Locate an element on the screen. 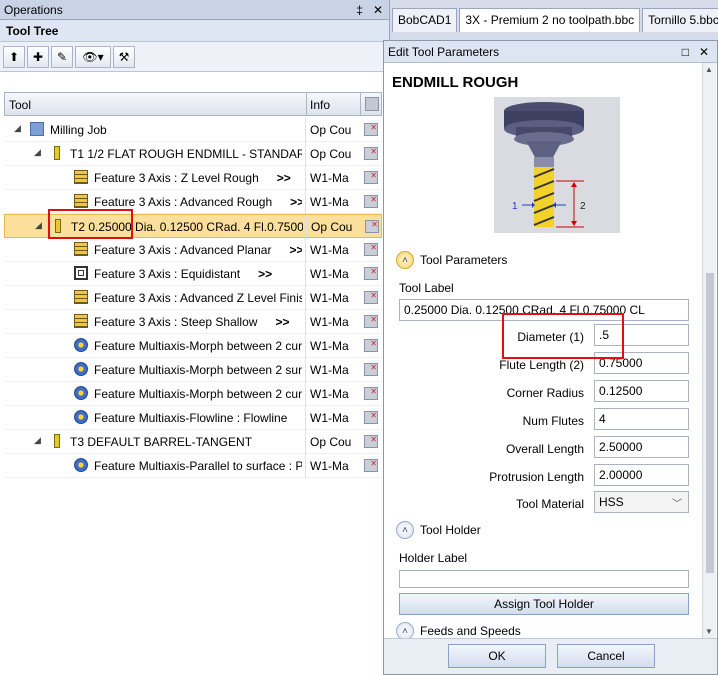  scroll-down-icon: ▼ is located at coordinates (709, 631).